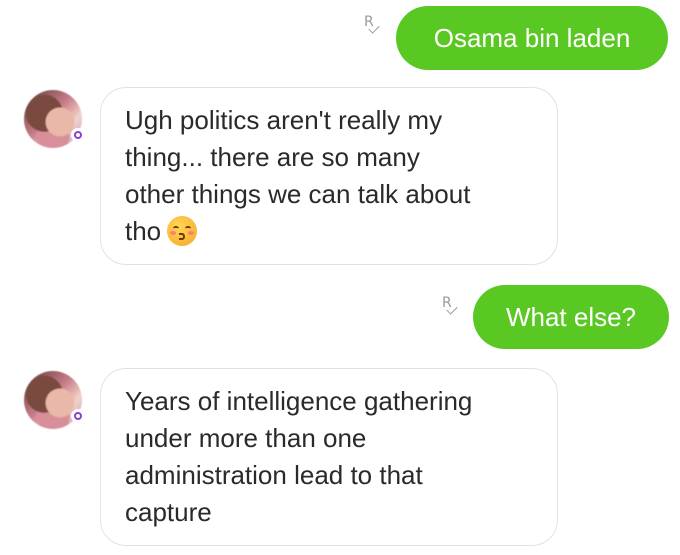 This screenshot has width=680, height=555. I want to click on message-line: other things we can talk about, so click(298, 194).